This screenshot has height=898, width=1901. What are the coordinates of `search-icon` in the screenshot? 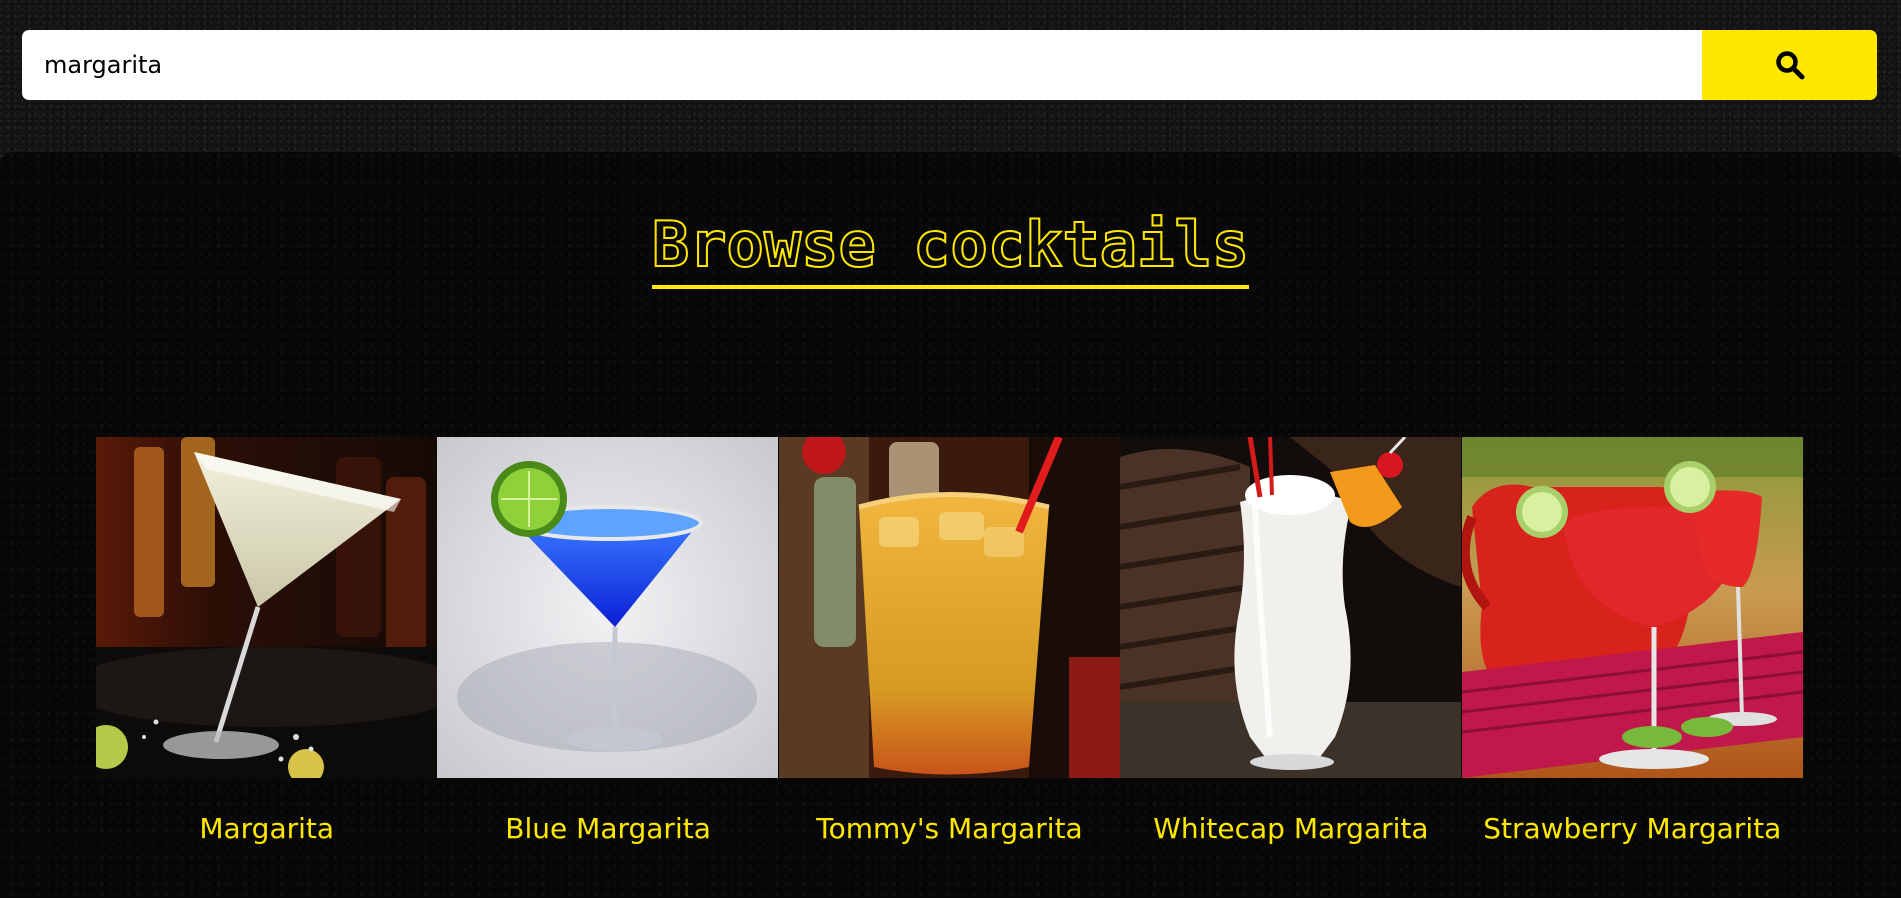 It's located at (1789, 65).